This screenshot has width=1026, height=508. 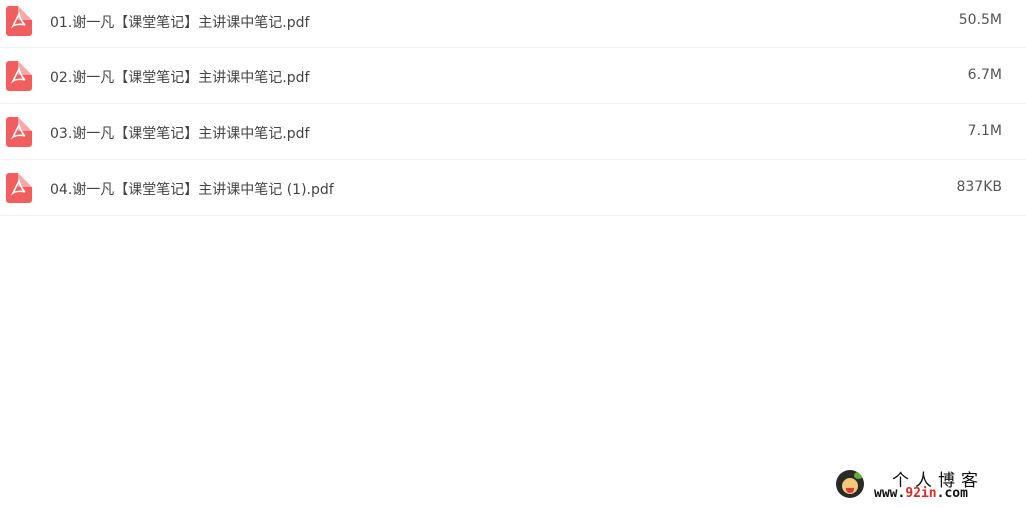 What do you see at coordinates (513, 188) in the screenshot?
I see `file-row: 04.谢一凡【课堂笔记】主讲课中笔记 (1).pdf 837KB` at bounding box center [513, 188].